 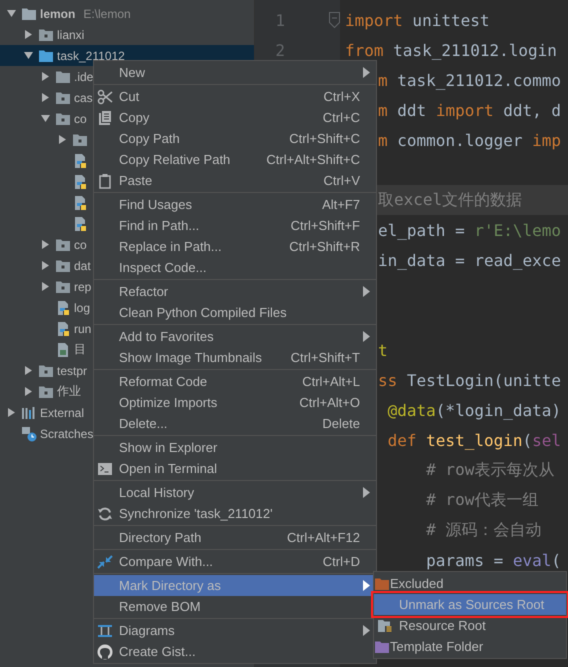 I want to click on code-line: # row代表一组, so click(x=481, y=500).